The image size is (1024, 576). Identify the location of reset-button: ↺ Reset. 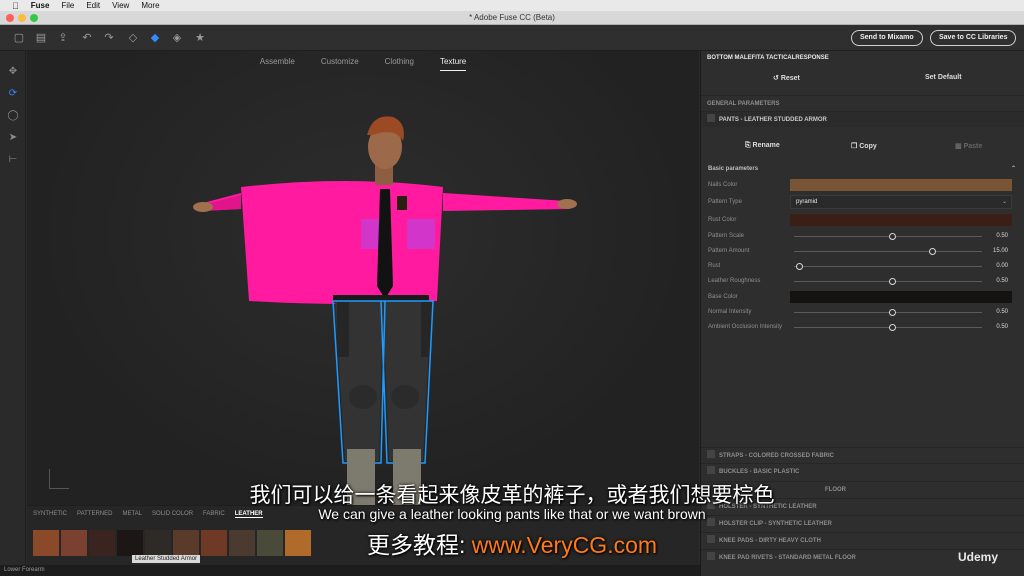
(786, 78).